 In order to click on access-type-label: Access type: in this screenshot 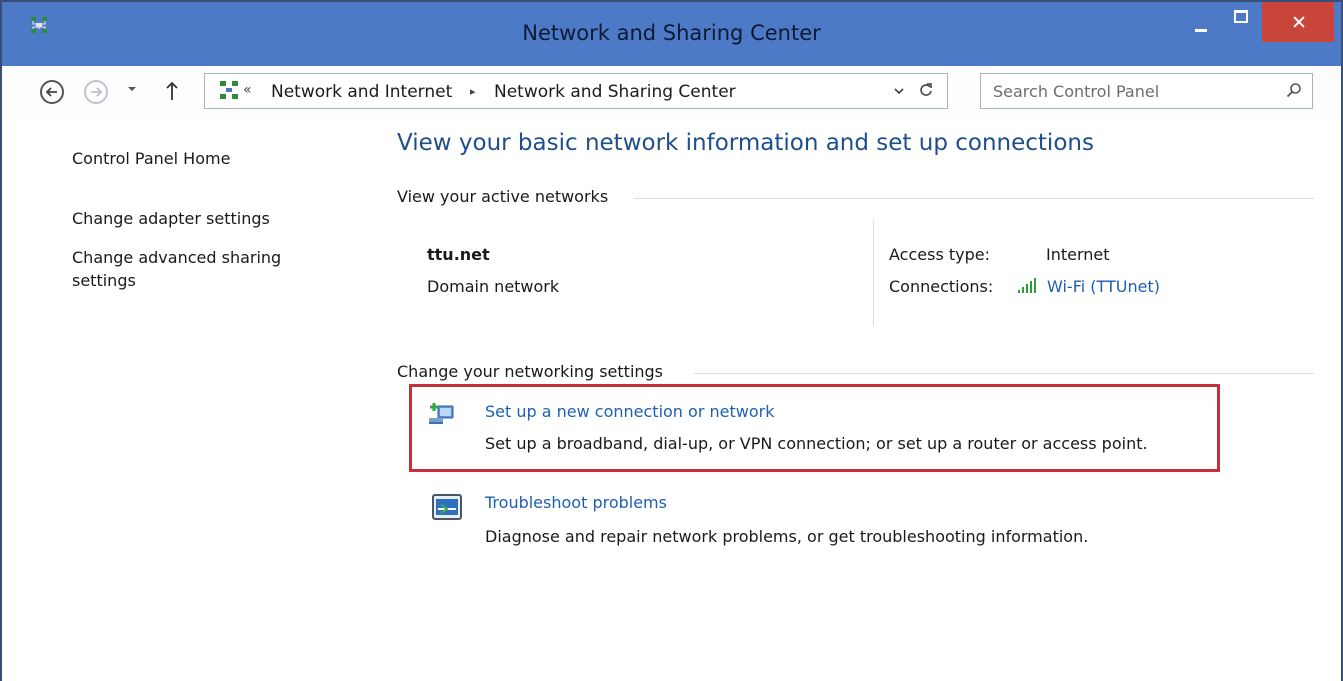, I will do `click(939, 254)`.